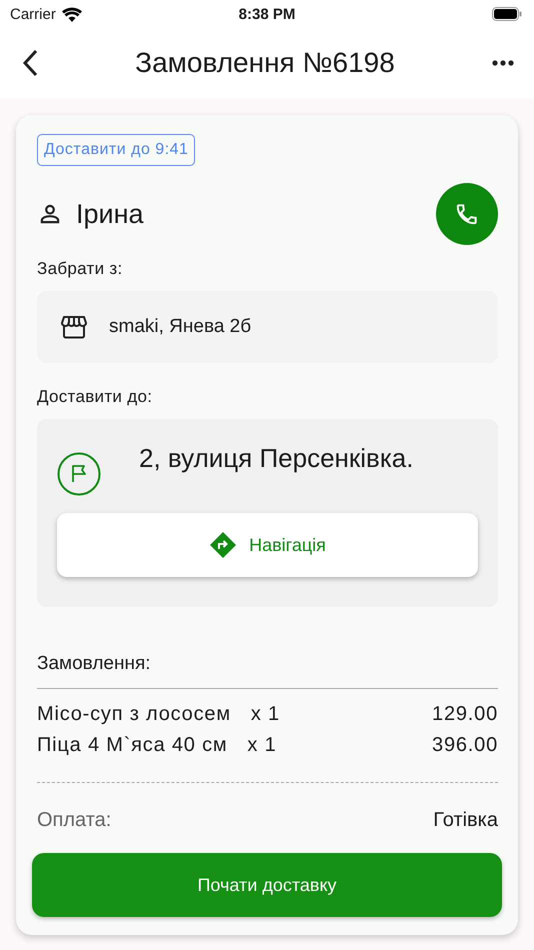  What do you see at coordinates (110, 214) in the screenshot?
I see `customer-name: Ірина` at bounding box center [110, 214].